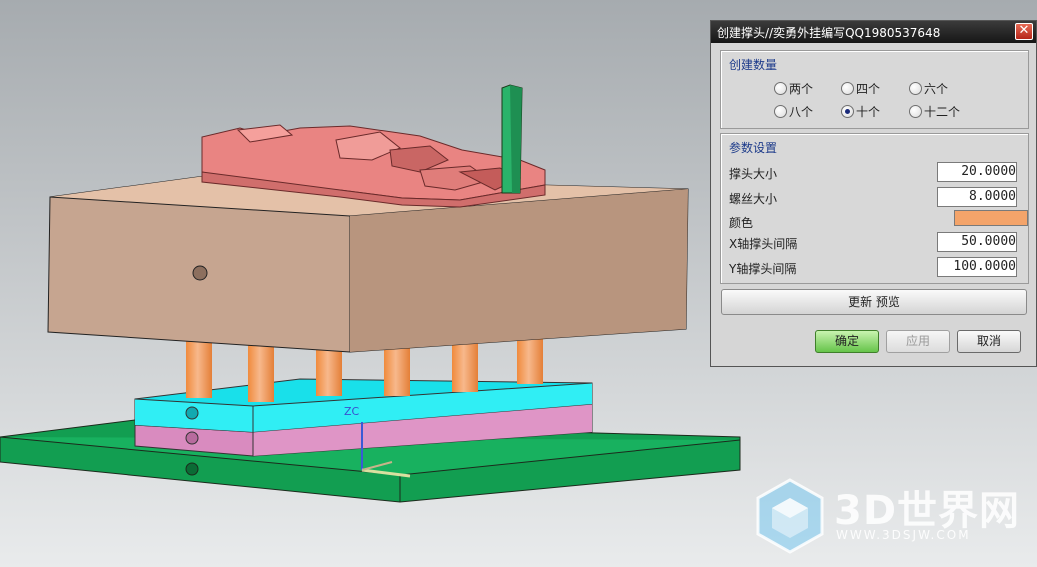 This screenshot has height=567, width=1037. What do you see at coordinates (868, 89) in the screenshot?
I see `radio-label: 四个` at bounding box center [868, 89].